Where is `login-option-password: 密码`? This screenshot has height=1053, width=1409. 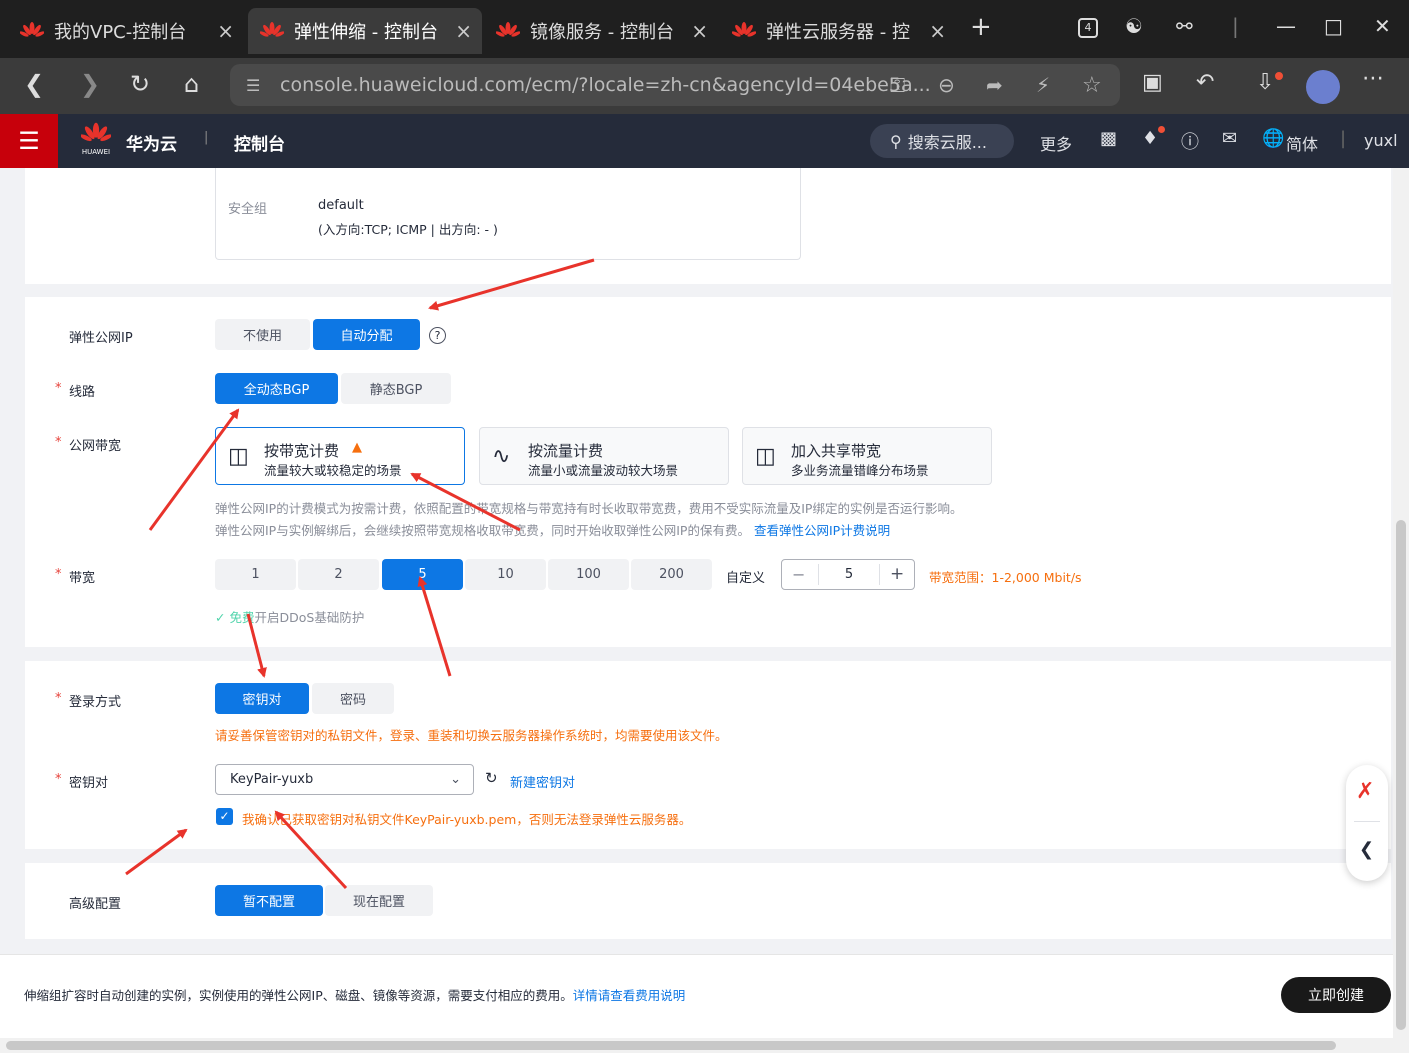
login-option-password: 密码 is located at coordinates (353, 698).